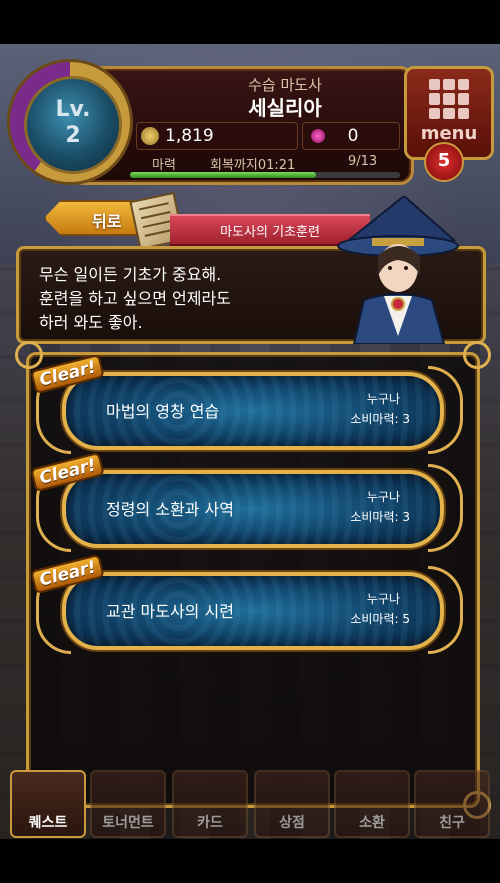  I want to click on menu-label: menu, so click(449, 133).